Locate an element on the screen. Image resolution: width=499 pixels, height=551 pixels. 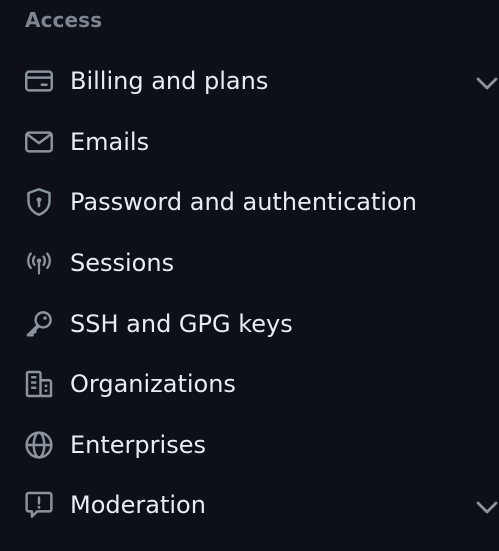
sidebar-item-ssh-and-gpg-keys: SSH and GPG keys is located at coordinates (249, 323).